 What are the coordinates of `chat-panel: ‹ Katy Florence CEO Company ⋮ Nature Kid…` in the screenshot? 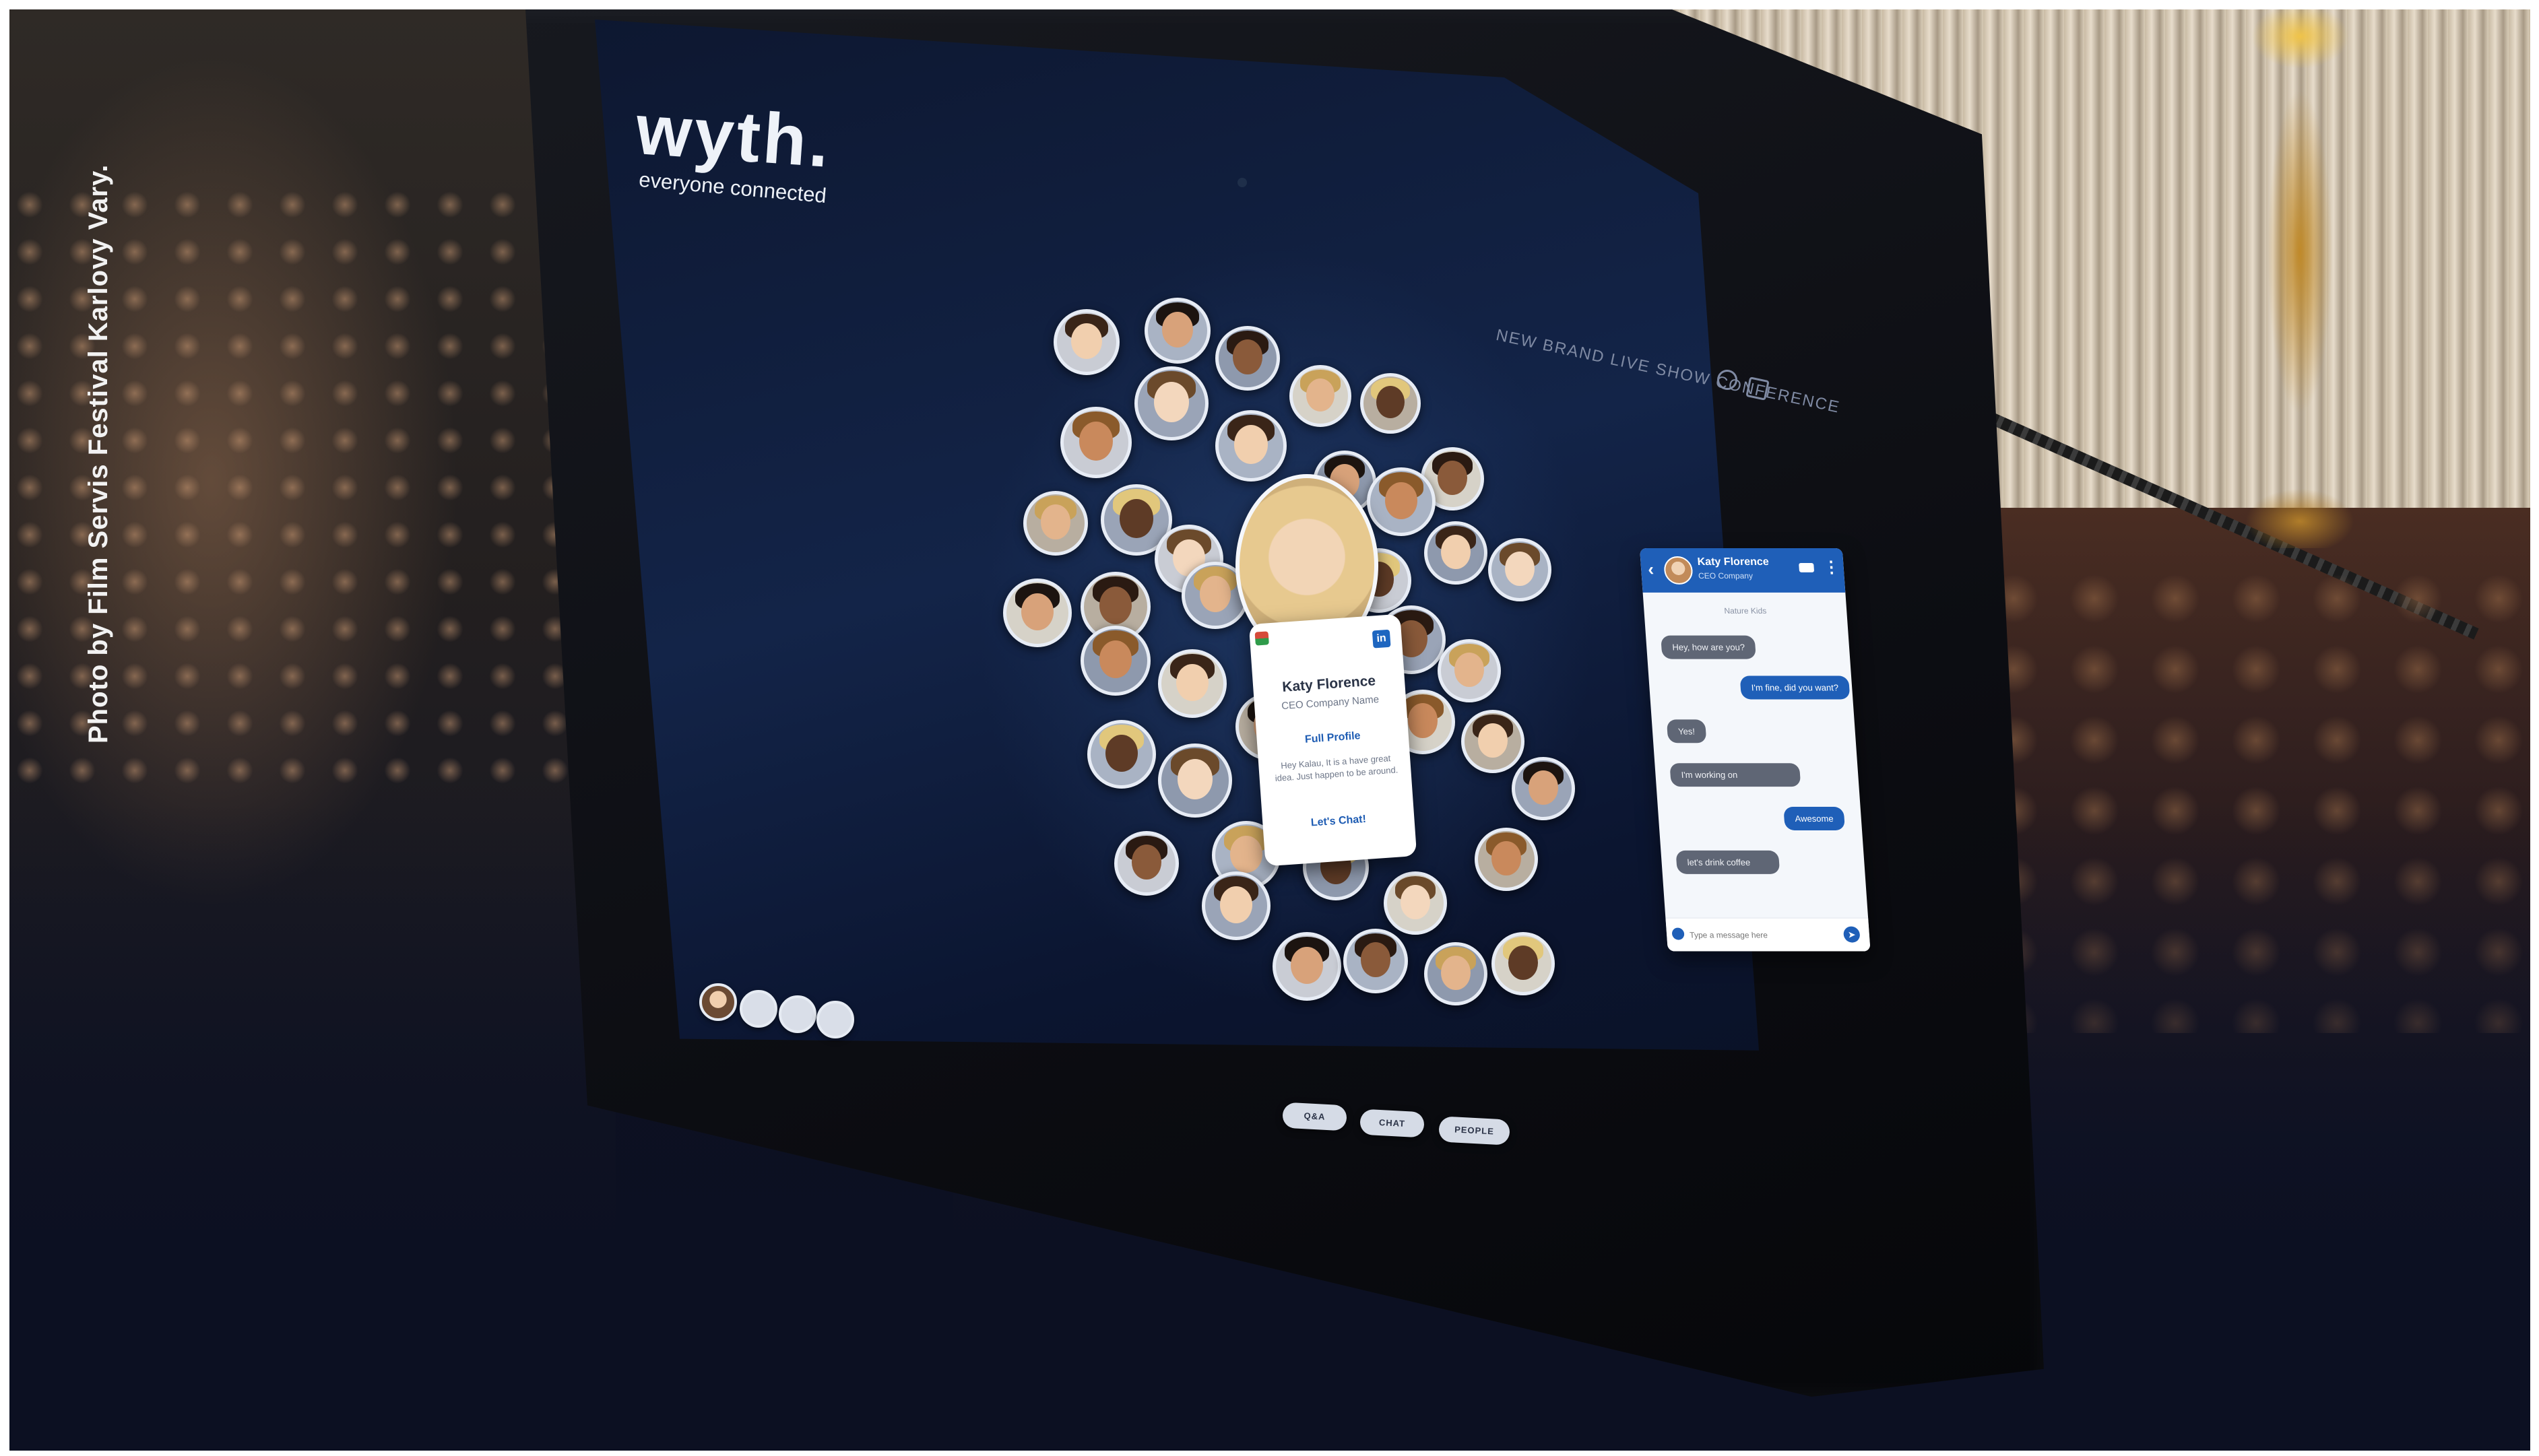 It's located at (1755, 750).